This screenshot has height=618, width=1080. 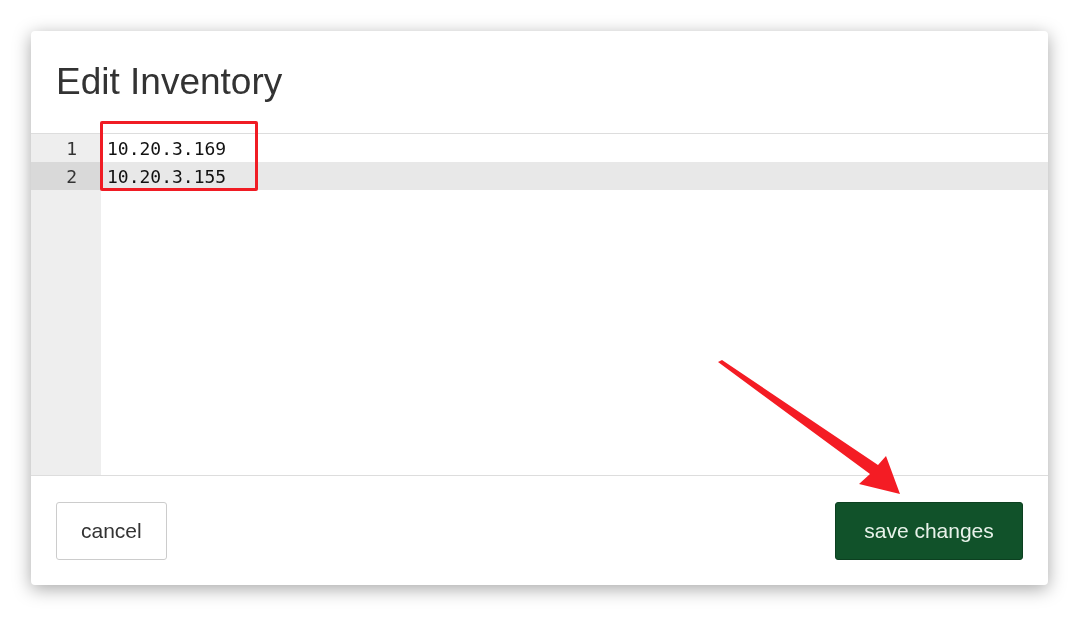 I want to click on line-number: 1, so click(x=71, y=148).